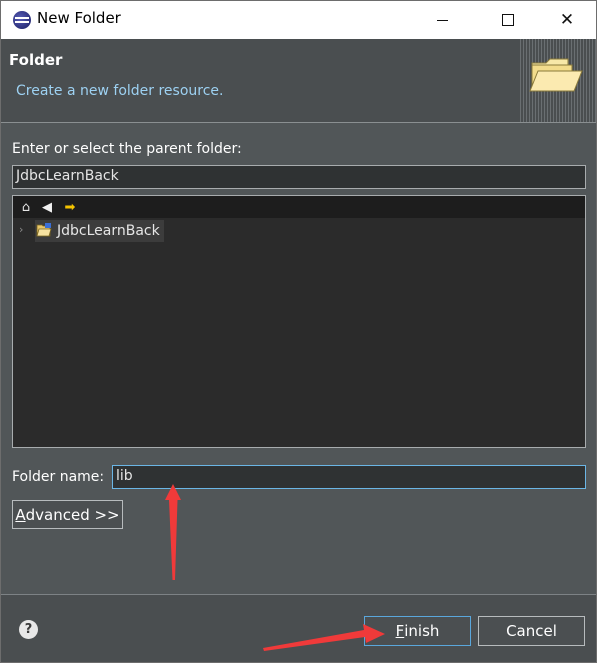  What do you see at coordinates (47, 207) in the screenshot?
I see `back-arrow-icon: ◀` at bounding box center [47, 207].